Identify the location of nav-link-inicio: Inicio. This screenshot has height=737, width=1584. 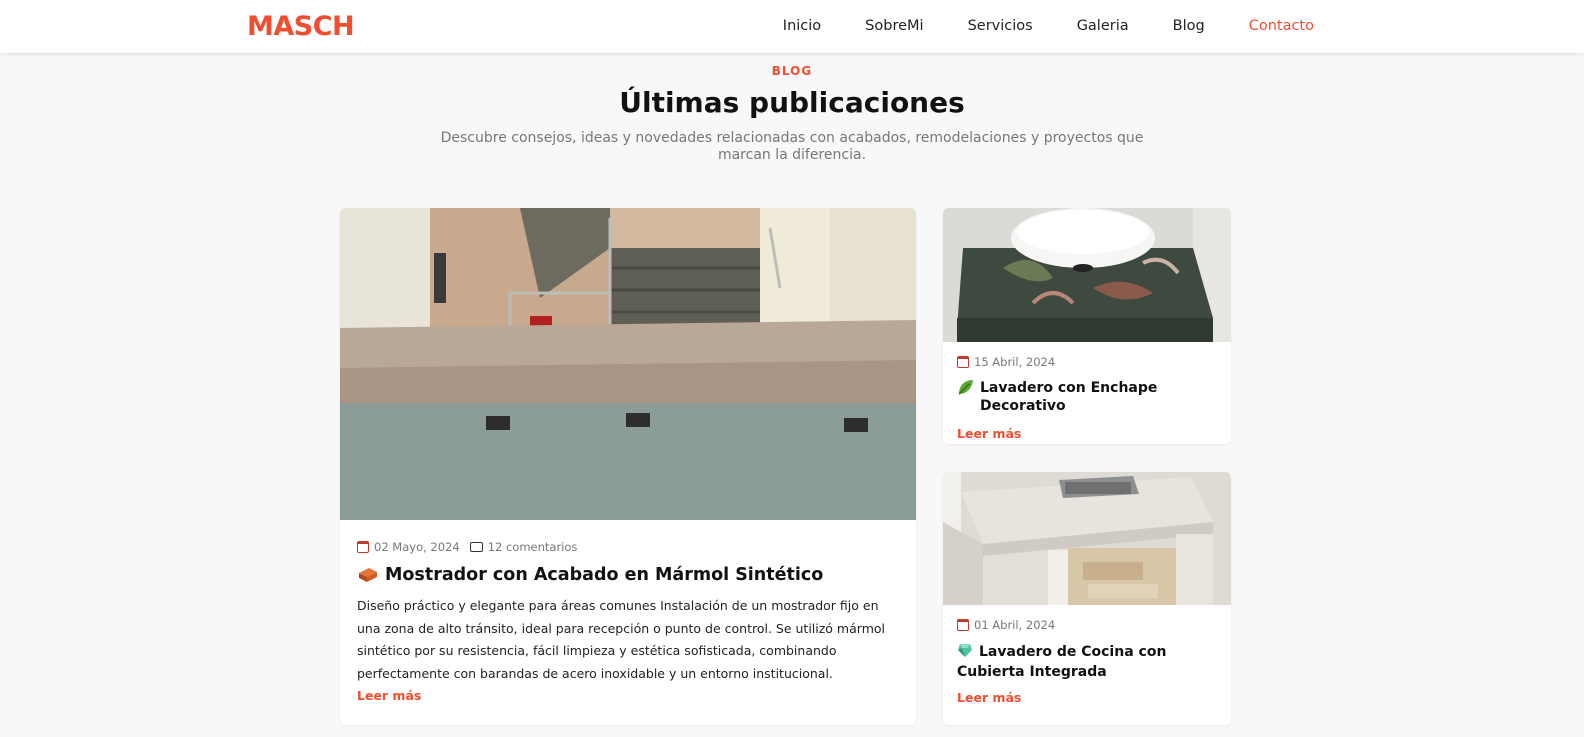
(802, 26).